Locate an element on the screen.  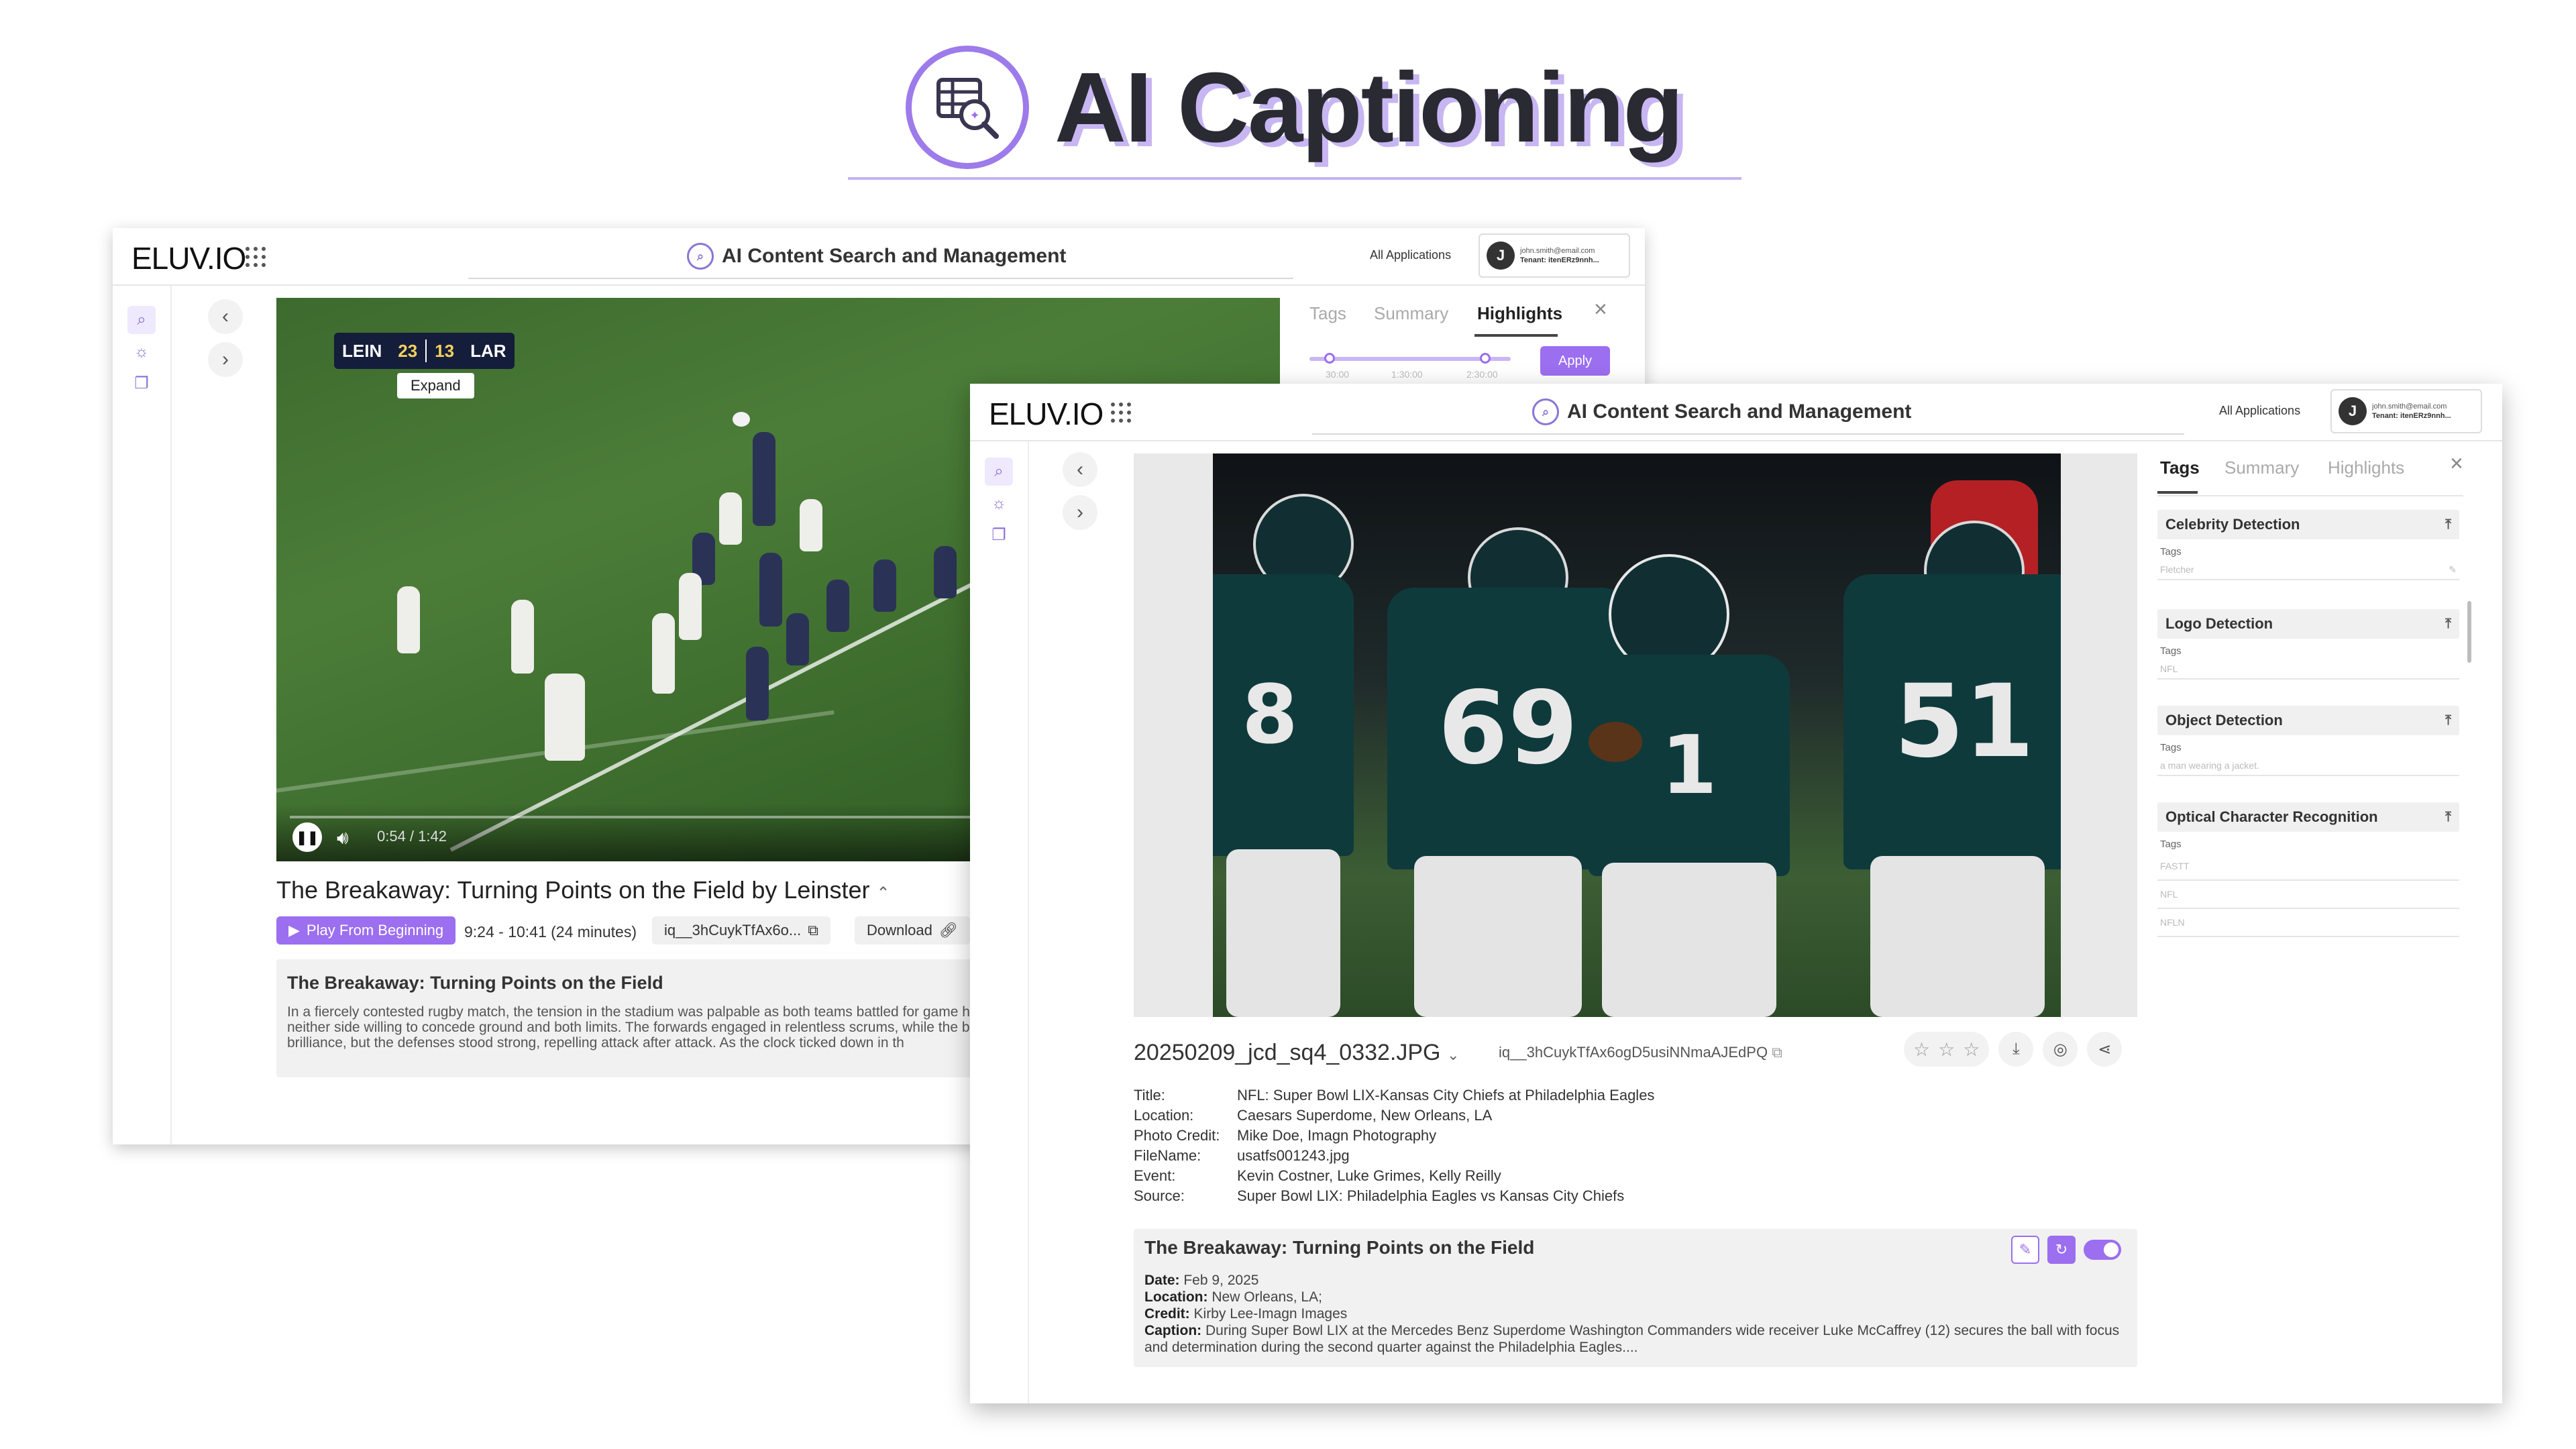
play-icon: ▶ is located at coordinates (294, 930).